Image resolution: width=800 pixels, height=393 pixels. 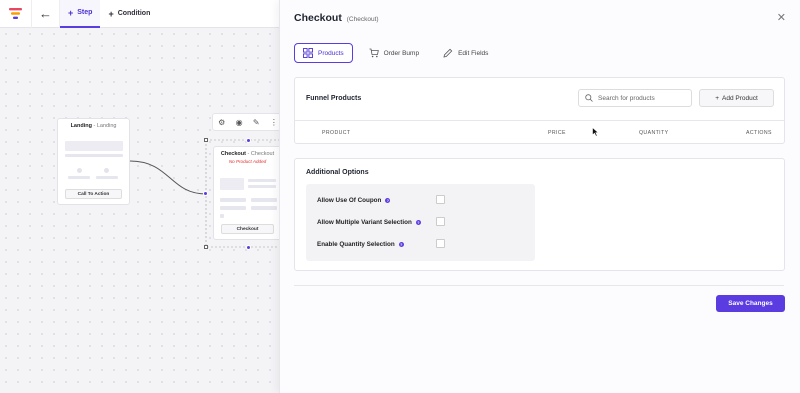 I want to click on tab-step: + Step, so click(x=80, y=14).